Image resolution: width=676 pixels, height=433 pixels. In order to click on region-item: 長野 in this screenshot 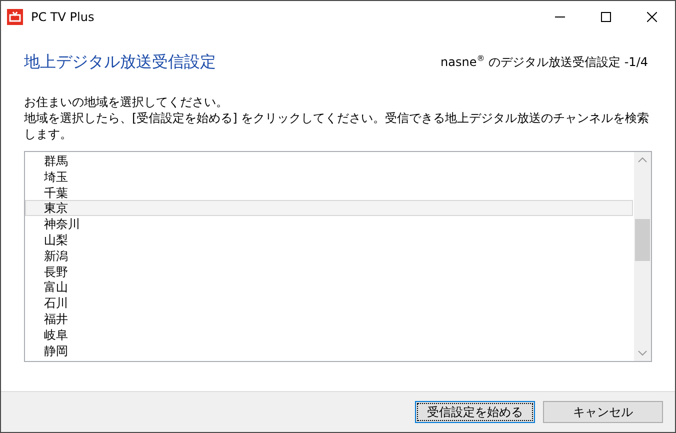, I will do `click(329, 272)`.